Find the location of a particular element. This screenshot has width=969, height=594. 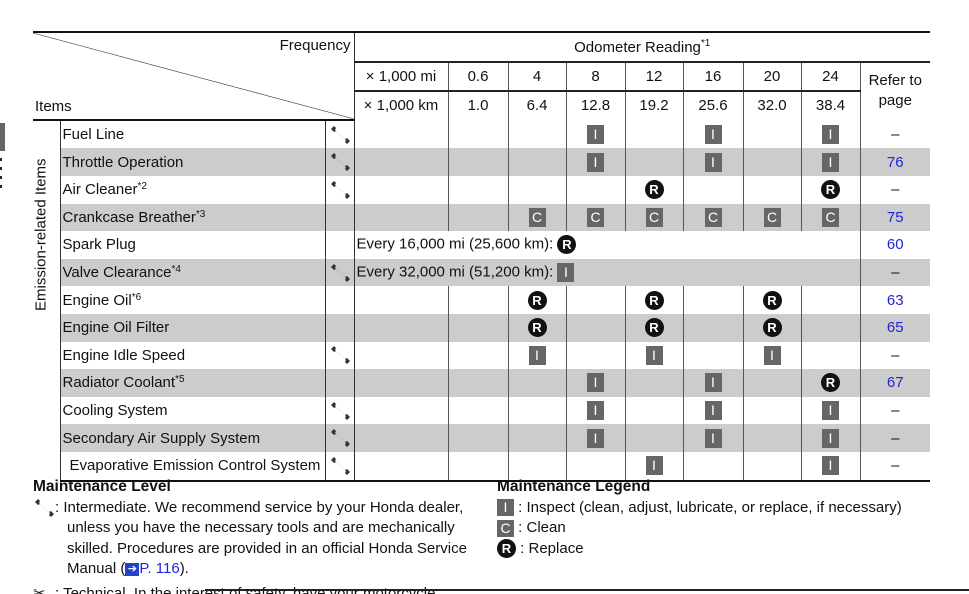

km-col: 6.4 is located at coordinates (537, 105).